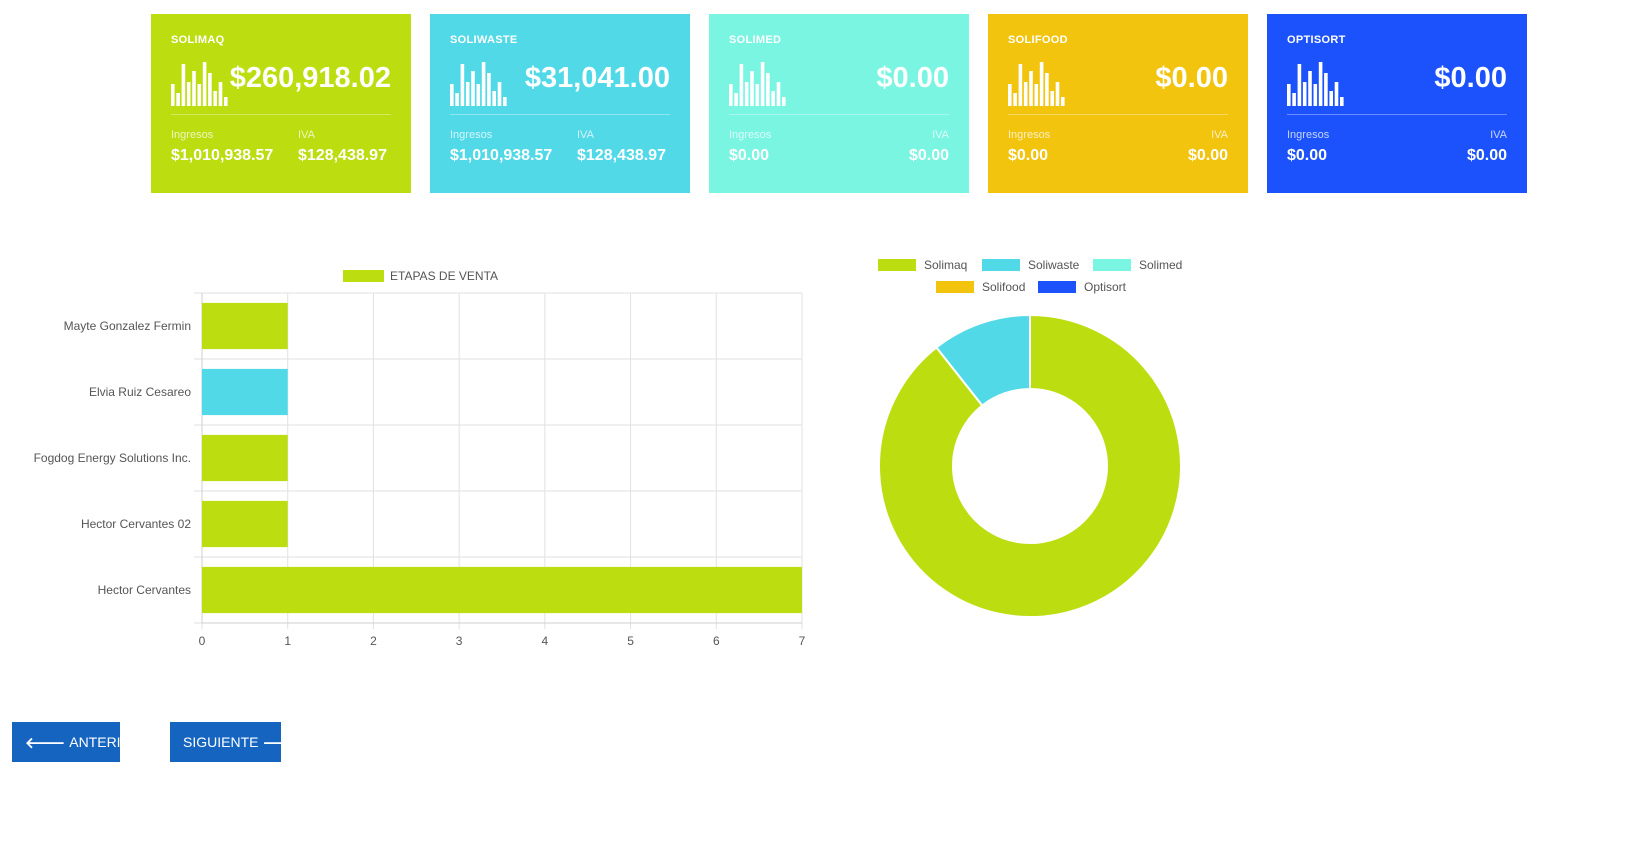  Describe the element at coordinates (1112, 265) in the screenshot. I see `legend-swatch-solimed` at that location.